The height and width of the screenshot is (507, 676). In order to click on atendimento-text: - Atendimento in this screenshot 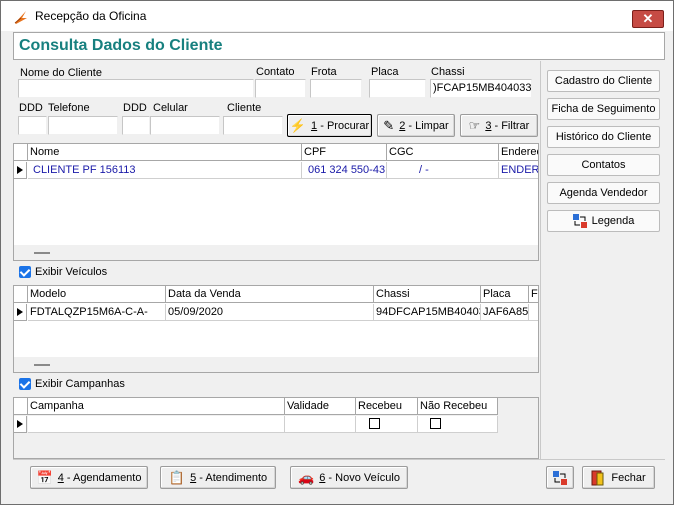, I will do `click(232, 477)`.